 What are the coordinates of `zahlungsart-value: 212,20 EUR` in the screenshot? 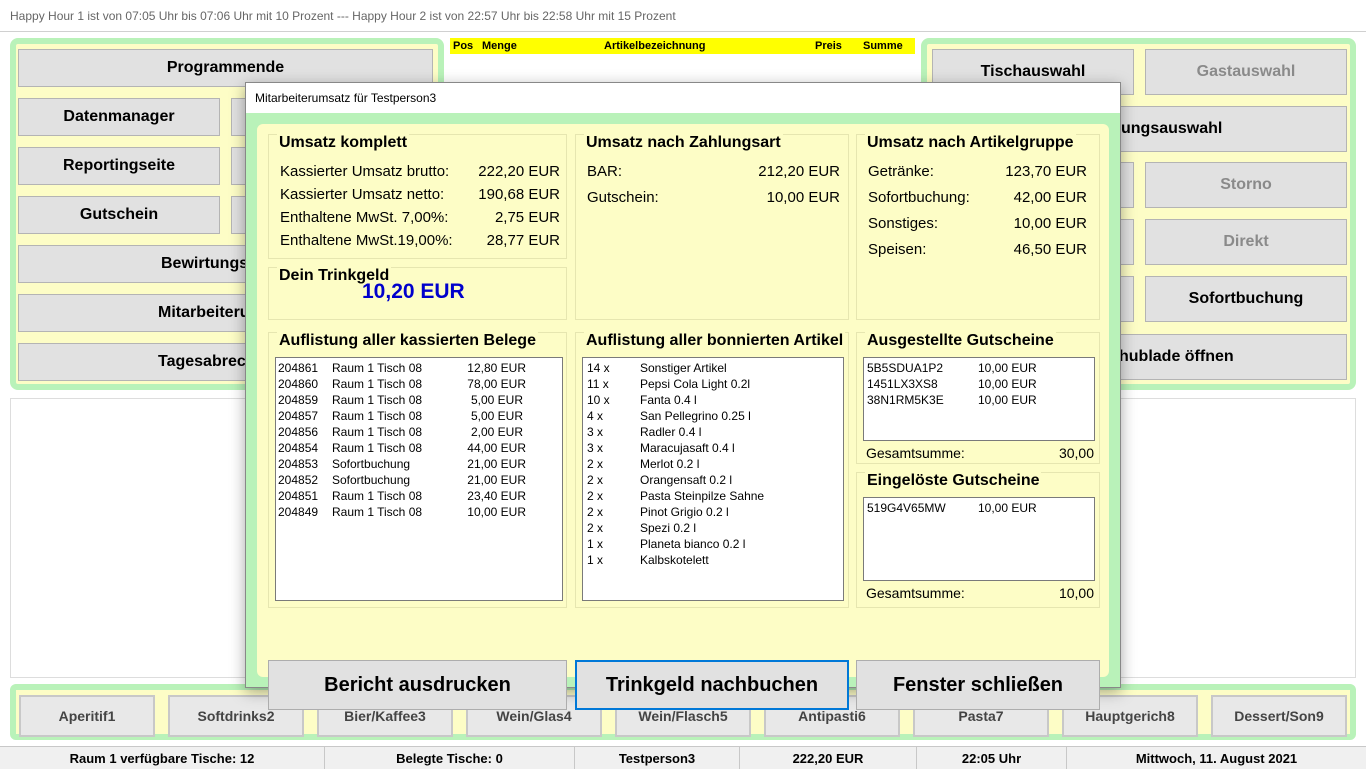 It's located at (799, 171).